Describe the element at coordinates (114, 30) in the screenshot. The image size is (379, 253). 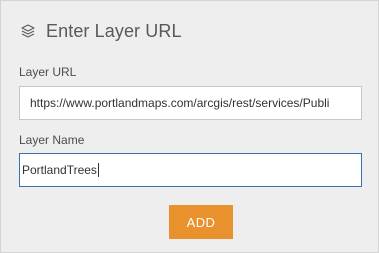
I see `panel-title: Enter Layer URL` at that location.